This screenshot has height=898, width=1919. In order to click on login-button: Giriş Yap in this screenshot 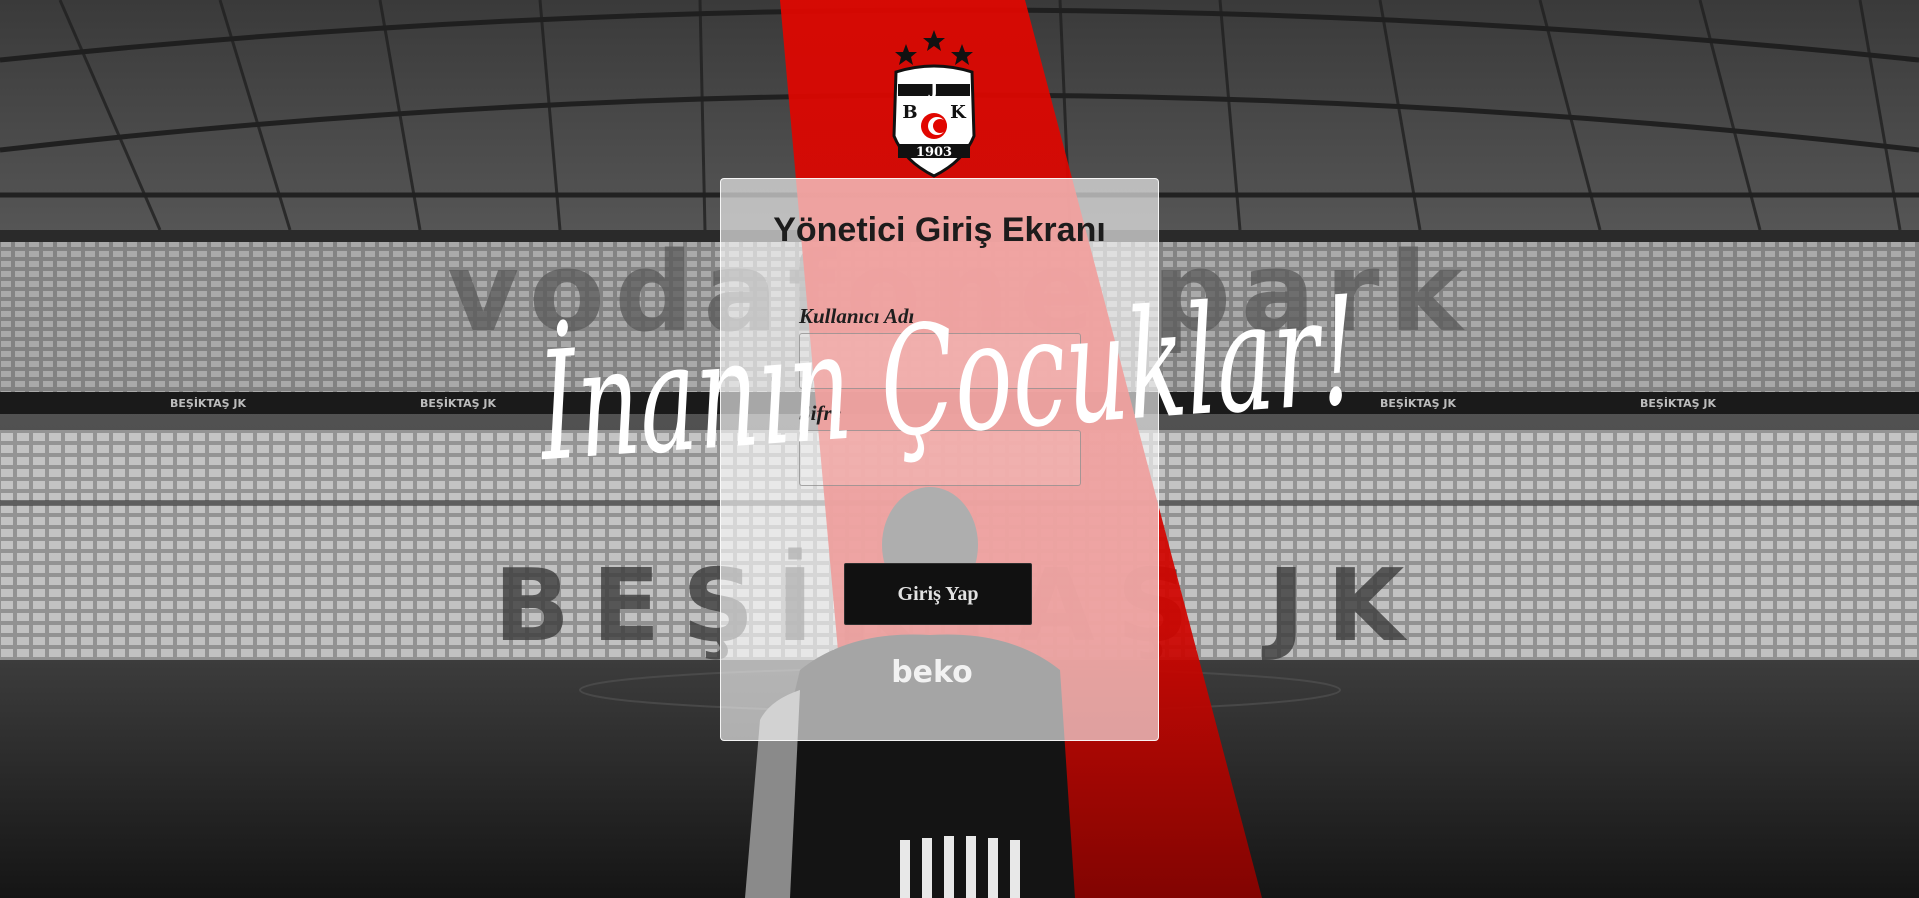, I will do `click(938, 594)`.